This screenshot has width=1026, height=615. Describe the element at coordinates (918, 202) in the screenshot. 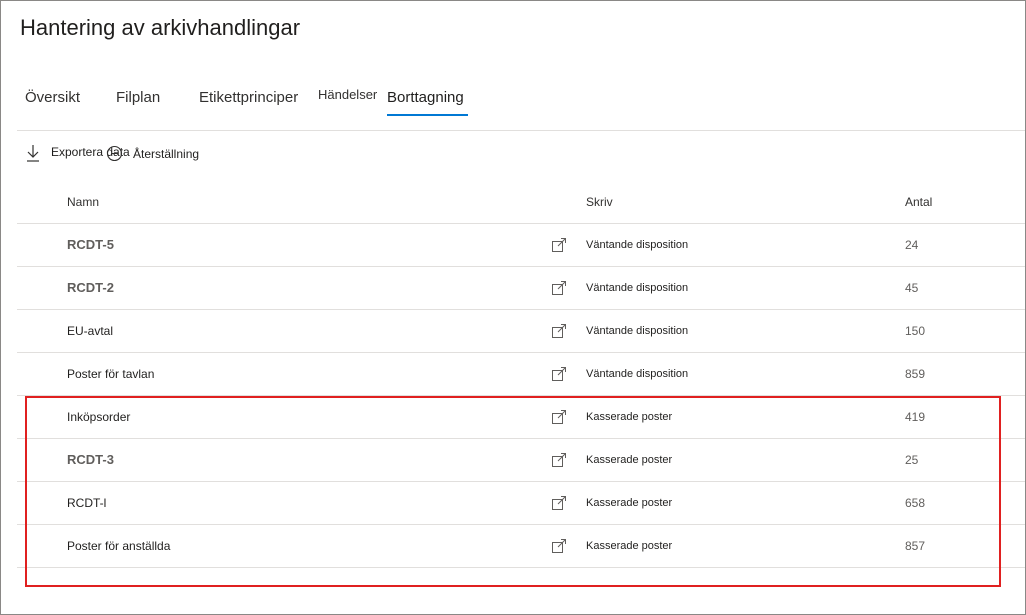

I see `column-header-count: Antal` at that location.